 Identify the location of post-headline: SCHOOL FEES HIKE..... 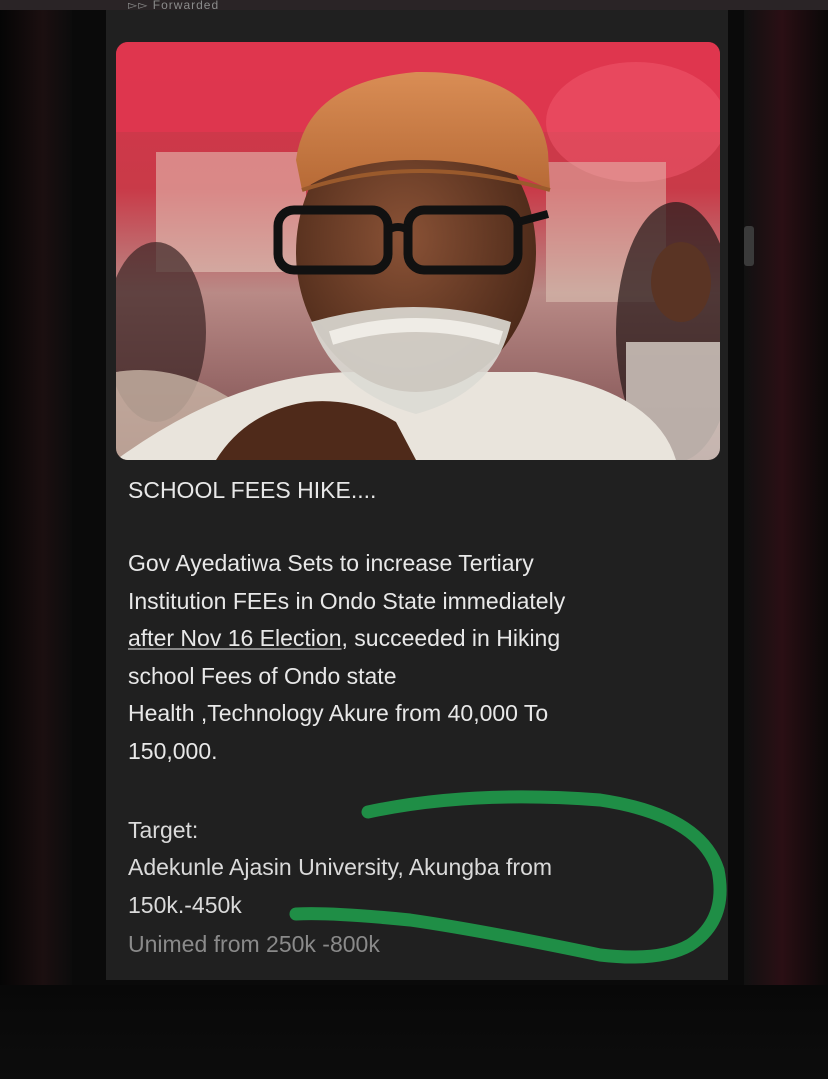
(252, 490).